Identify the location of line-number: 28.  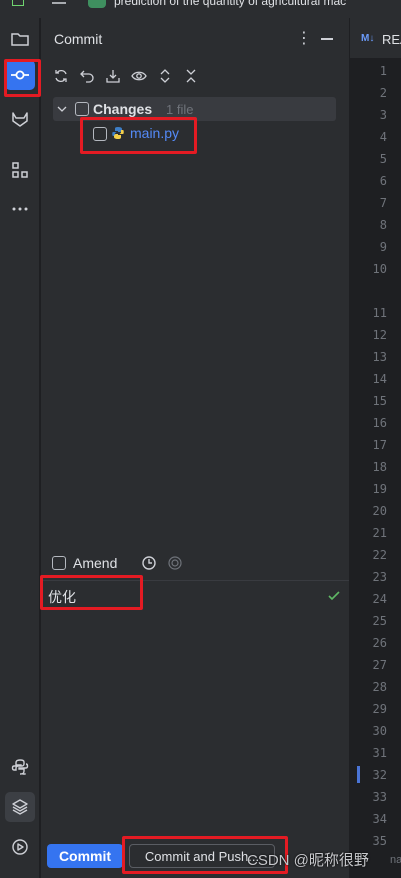
(379, 687).